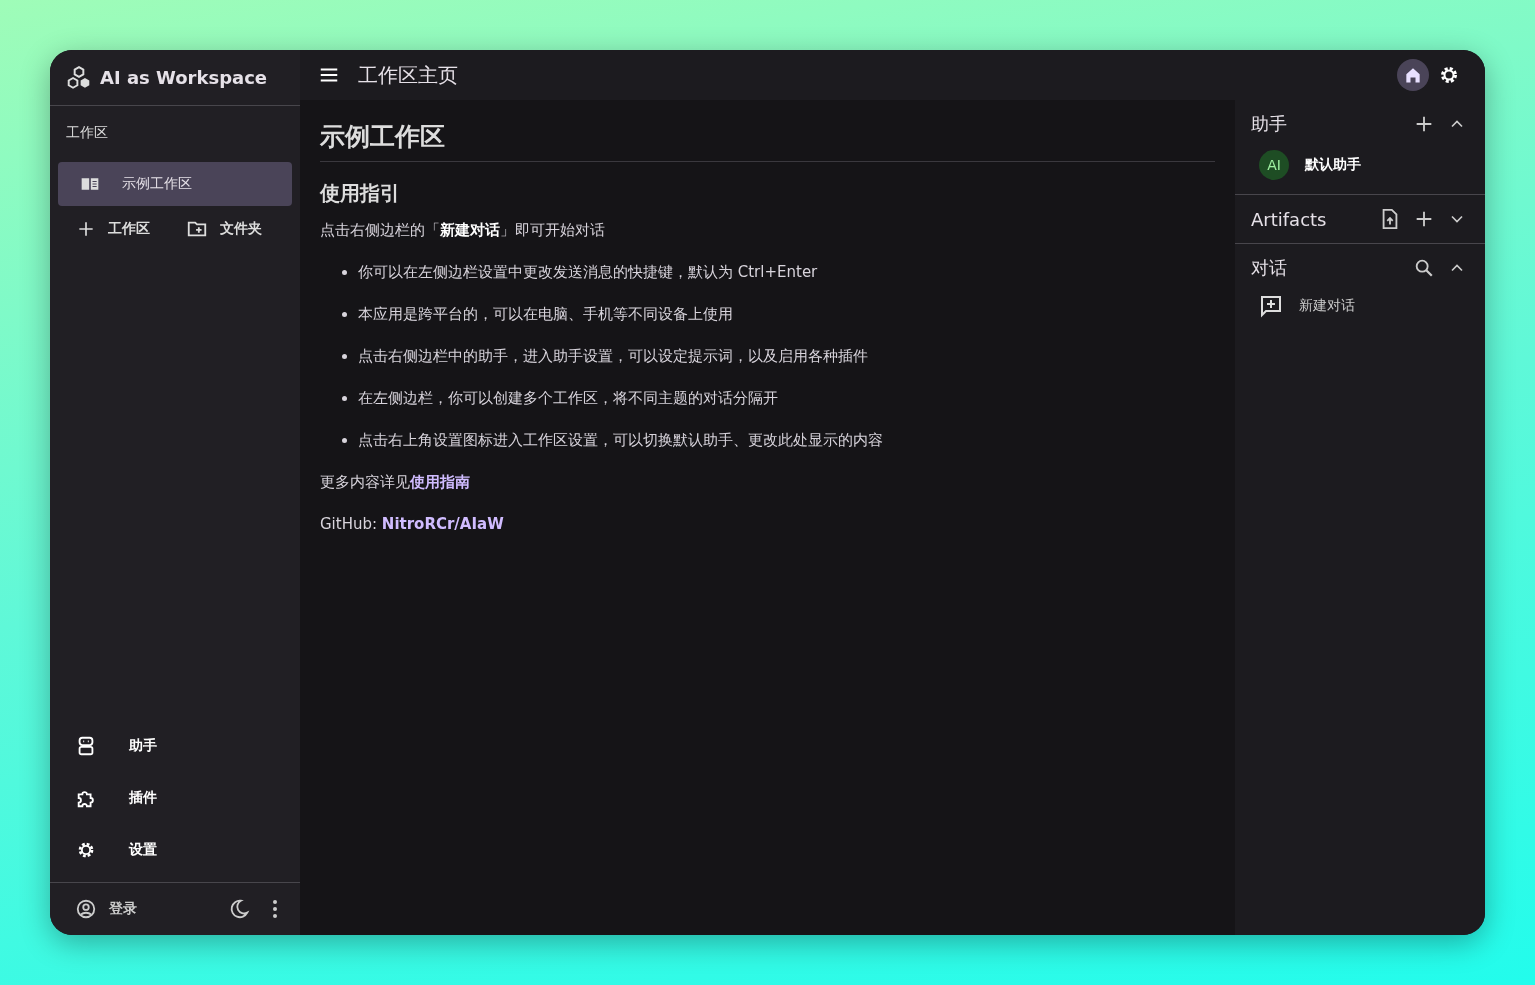  Describe the element at coordinates (175, 850) in the screenshot. I see `nav-item: 设置` at that location.